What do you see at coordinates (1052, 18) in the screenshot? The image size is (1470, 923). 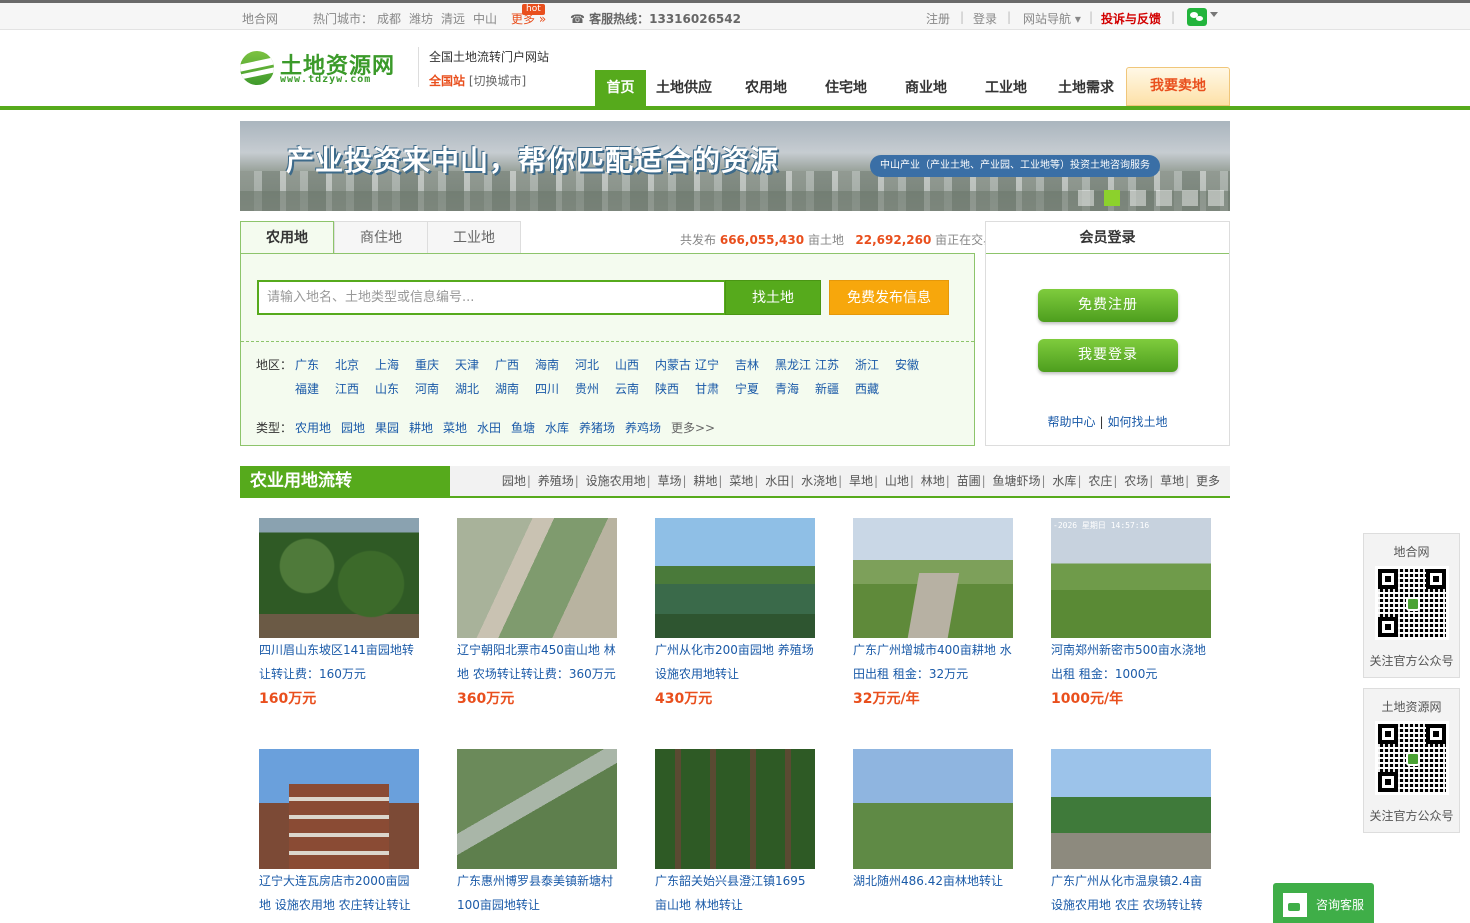 I see `site-nav-dropdown: 网站导航 ▾` at bounding box center [1052, 18].